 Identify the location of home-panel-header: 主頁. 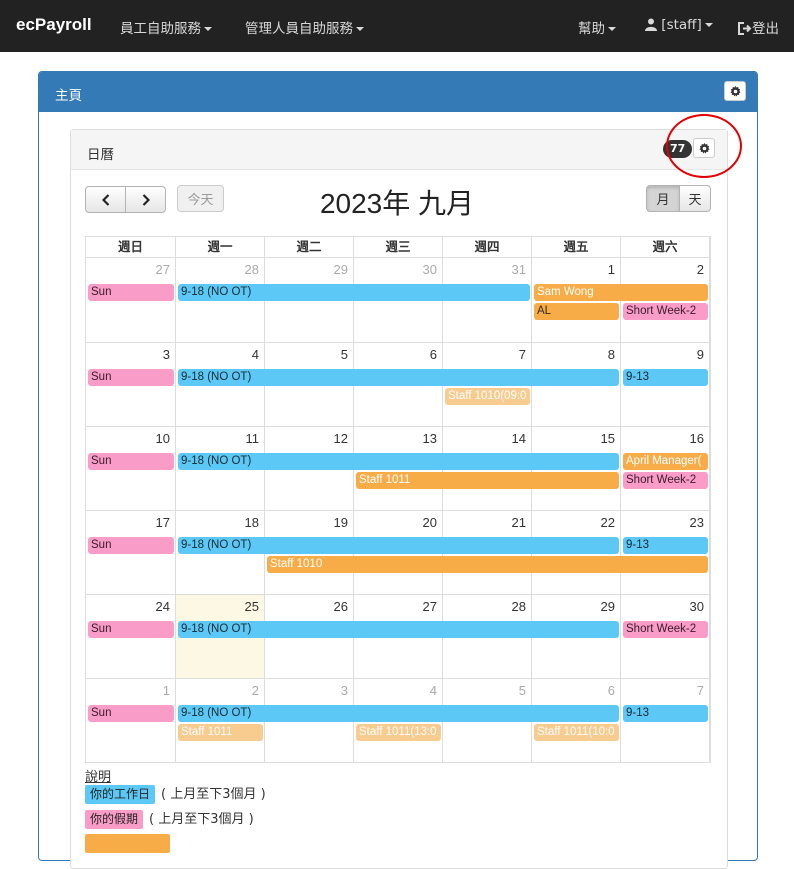
(398, 92).